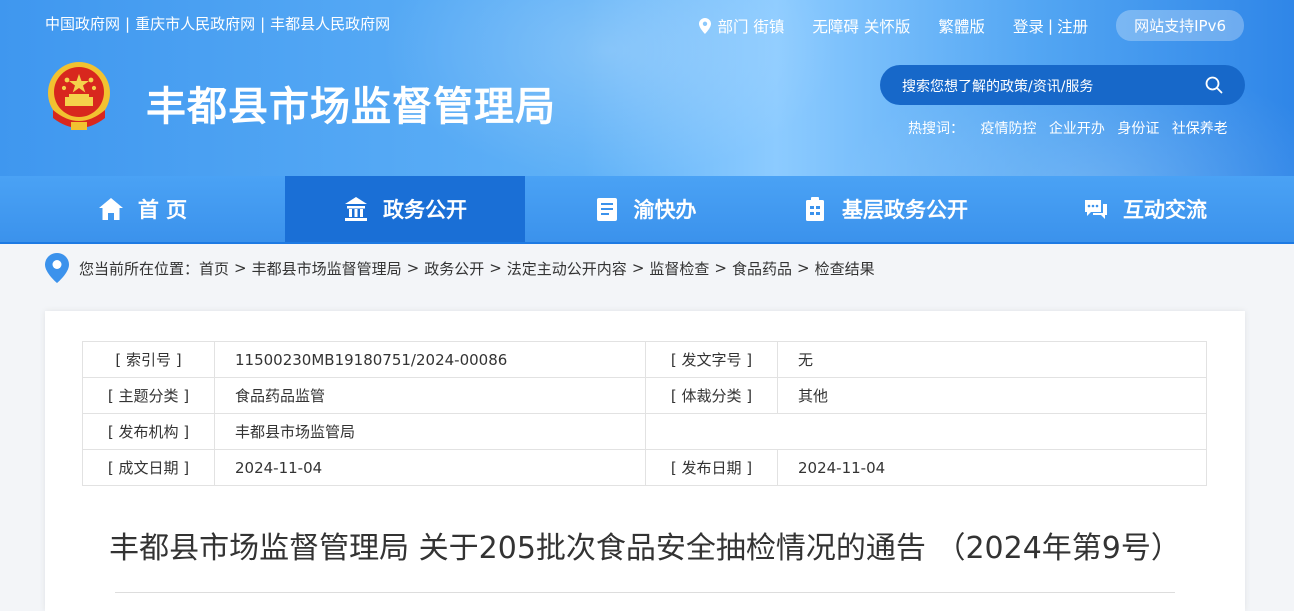  I want to click on tab-yukuaiban: 渝快办, so click(645, 209).